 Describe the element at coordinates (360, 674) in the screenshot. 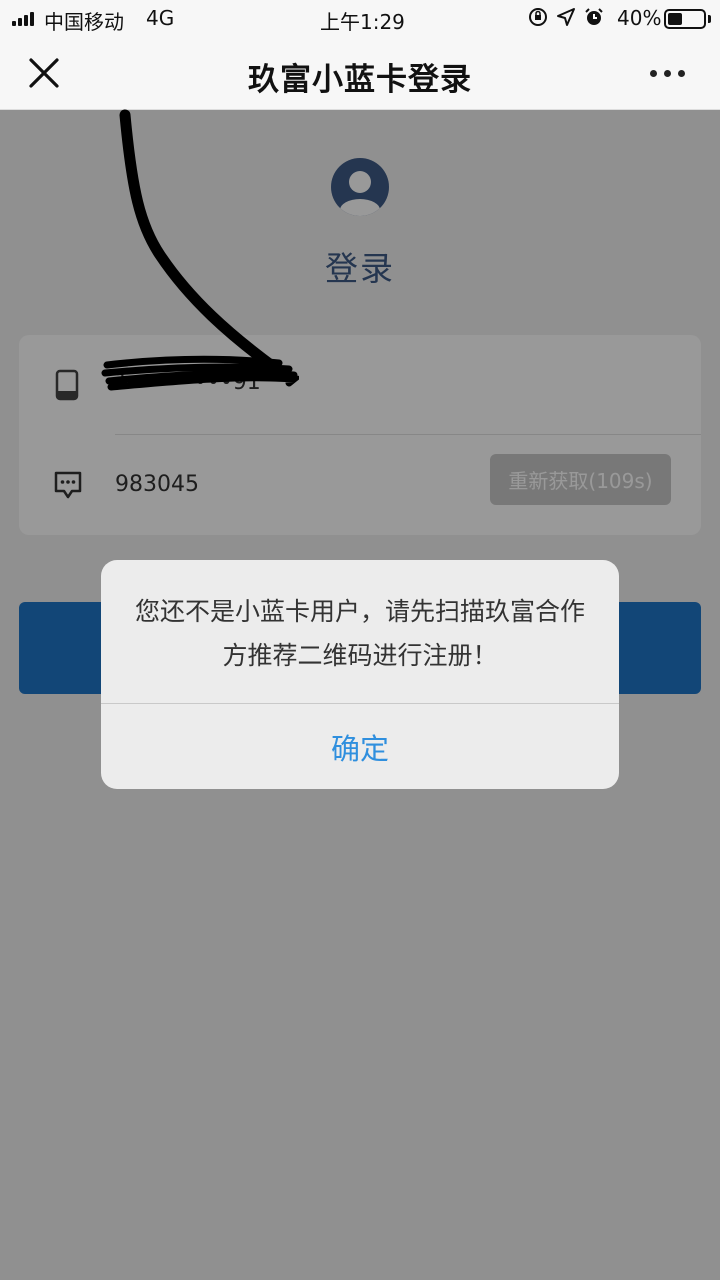

I see `alert-dialog: 您还不是小蓝卡用户，请先扫描玖富合作方推荐二维码进行注册！ 确定` at that location.